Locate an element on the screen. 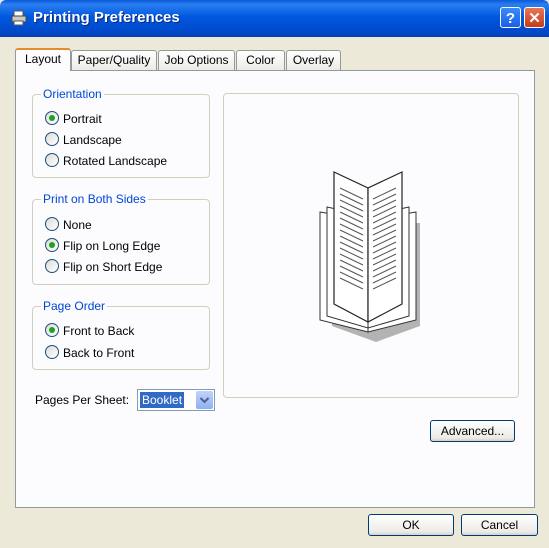 This screenshot has height=548, width=549. help-button: ? is located at coordinates (510, 17).